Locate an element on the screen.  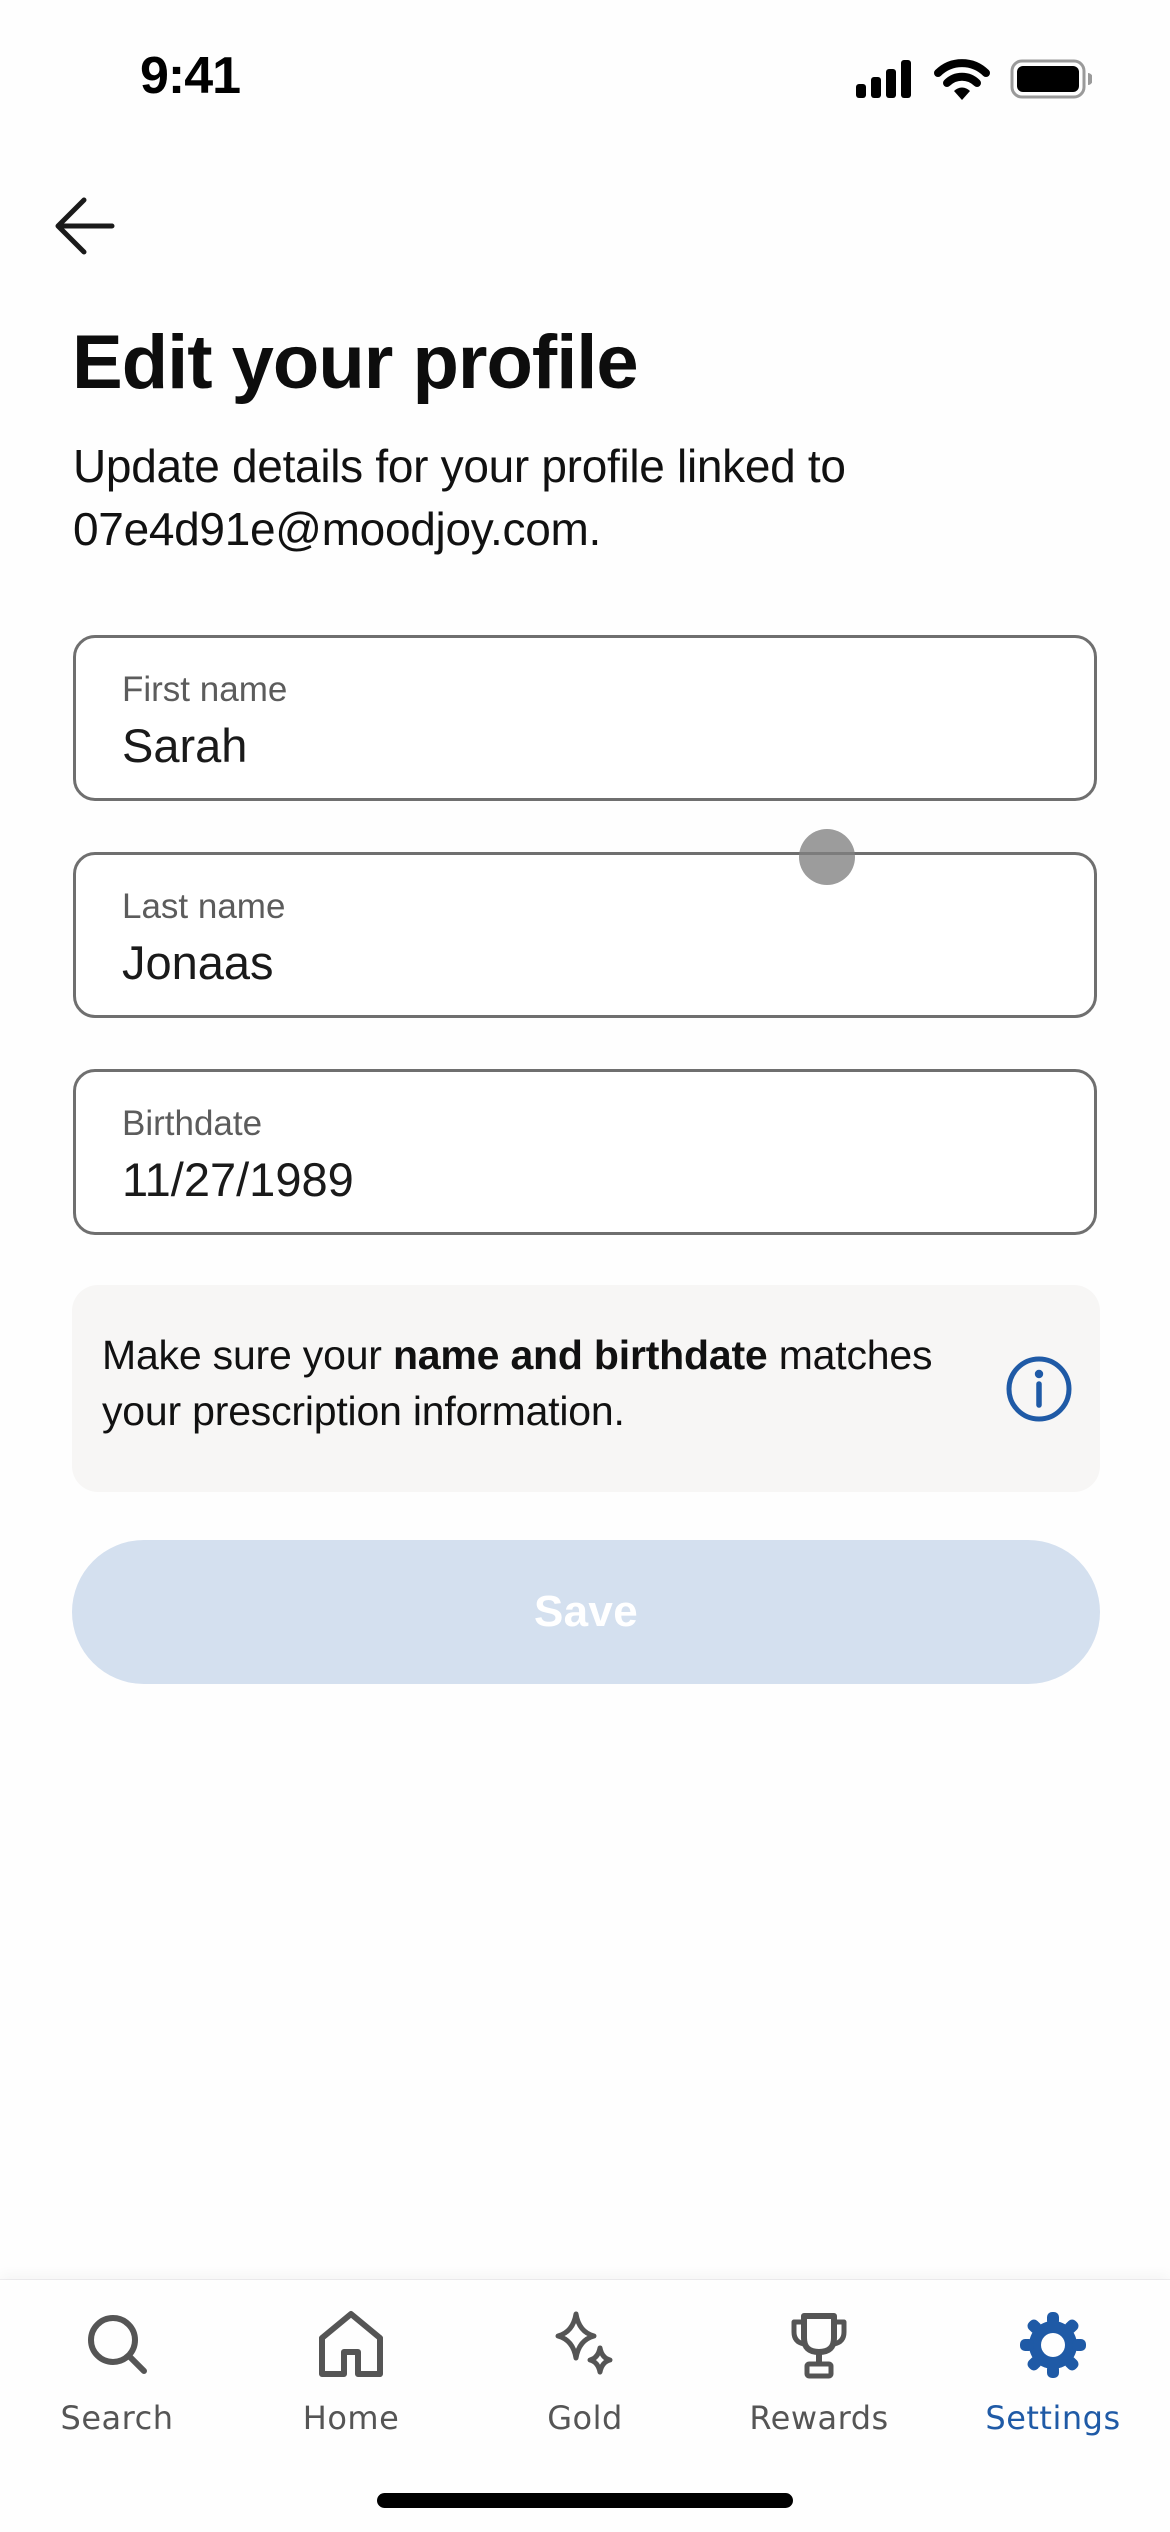
search-icon is located at coordinates (117, 2344).